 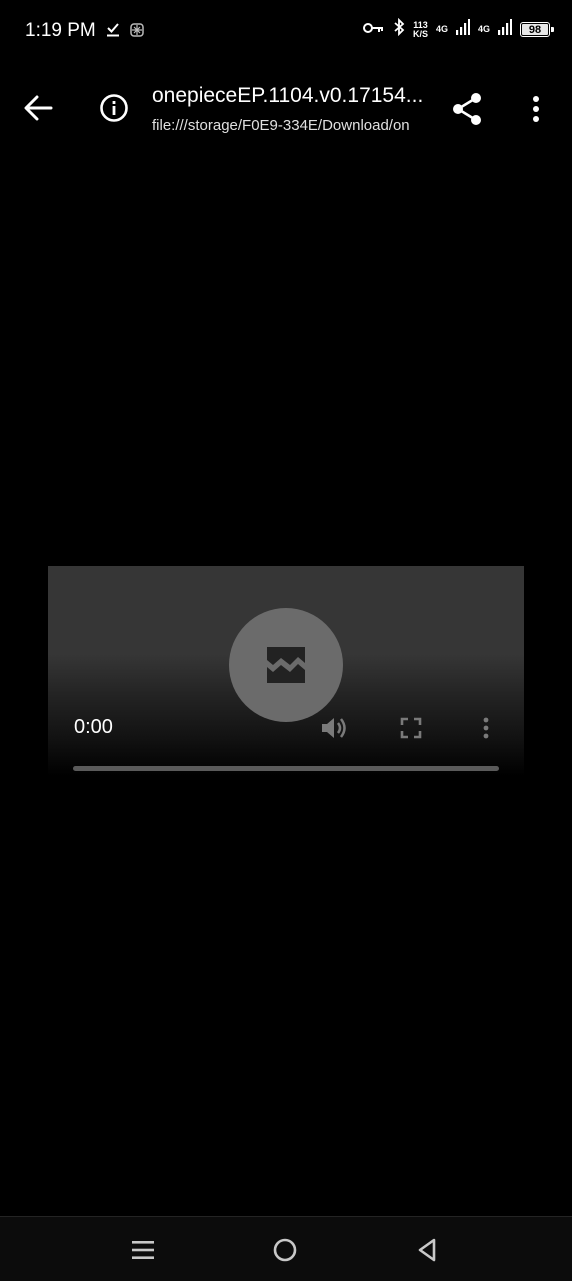 I want to click on info-icon, so click(x=114, y=108).